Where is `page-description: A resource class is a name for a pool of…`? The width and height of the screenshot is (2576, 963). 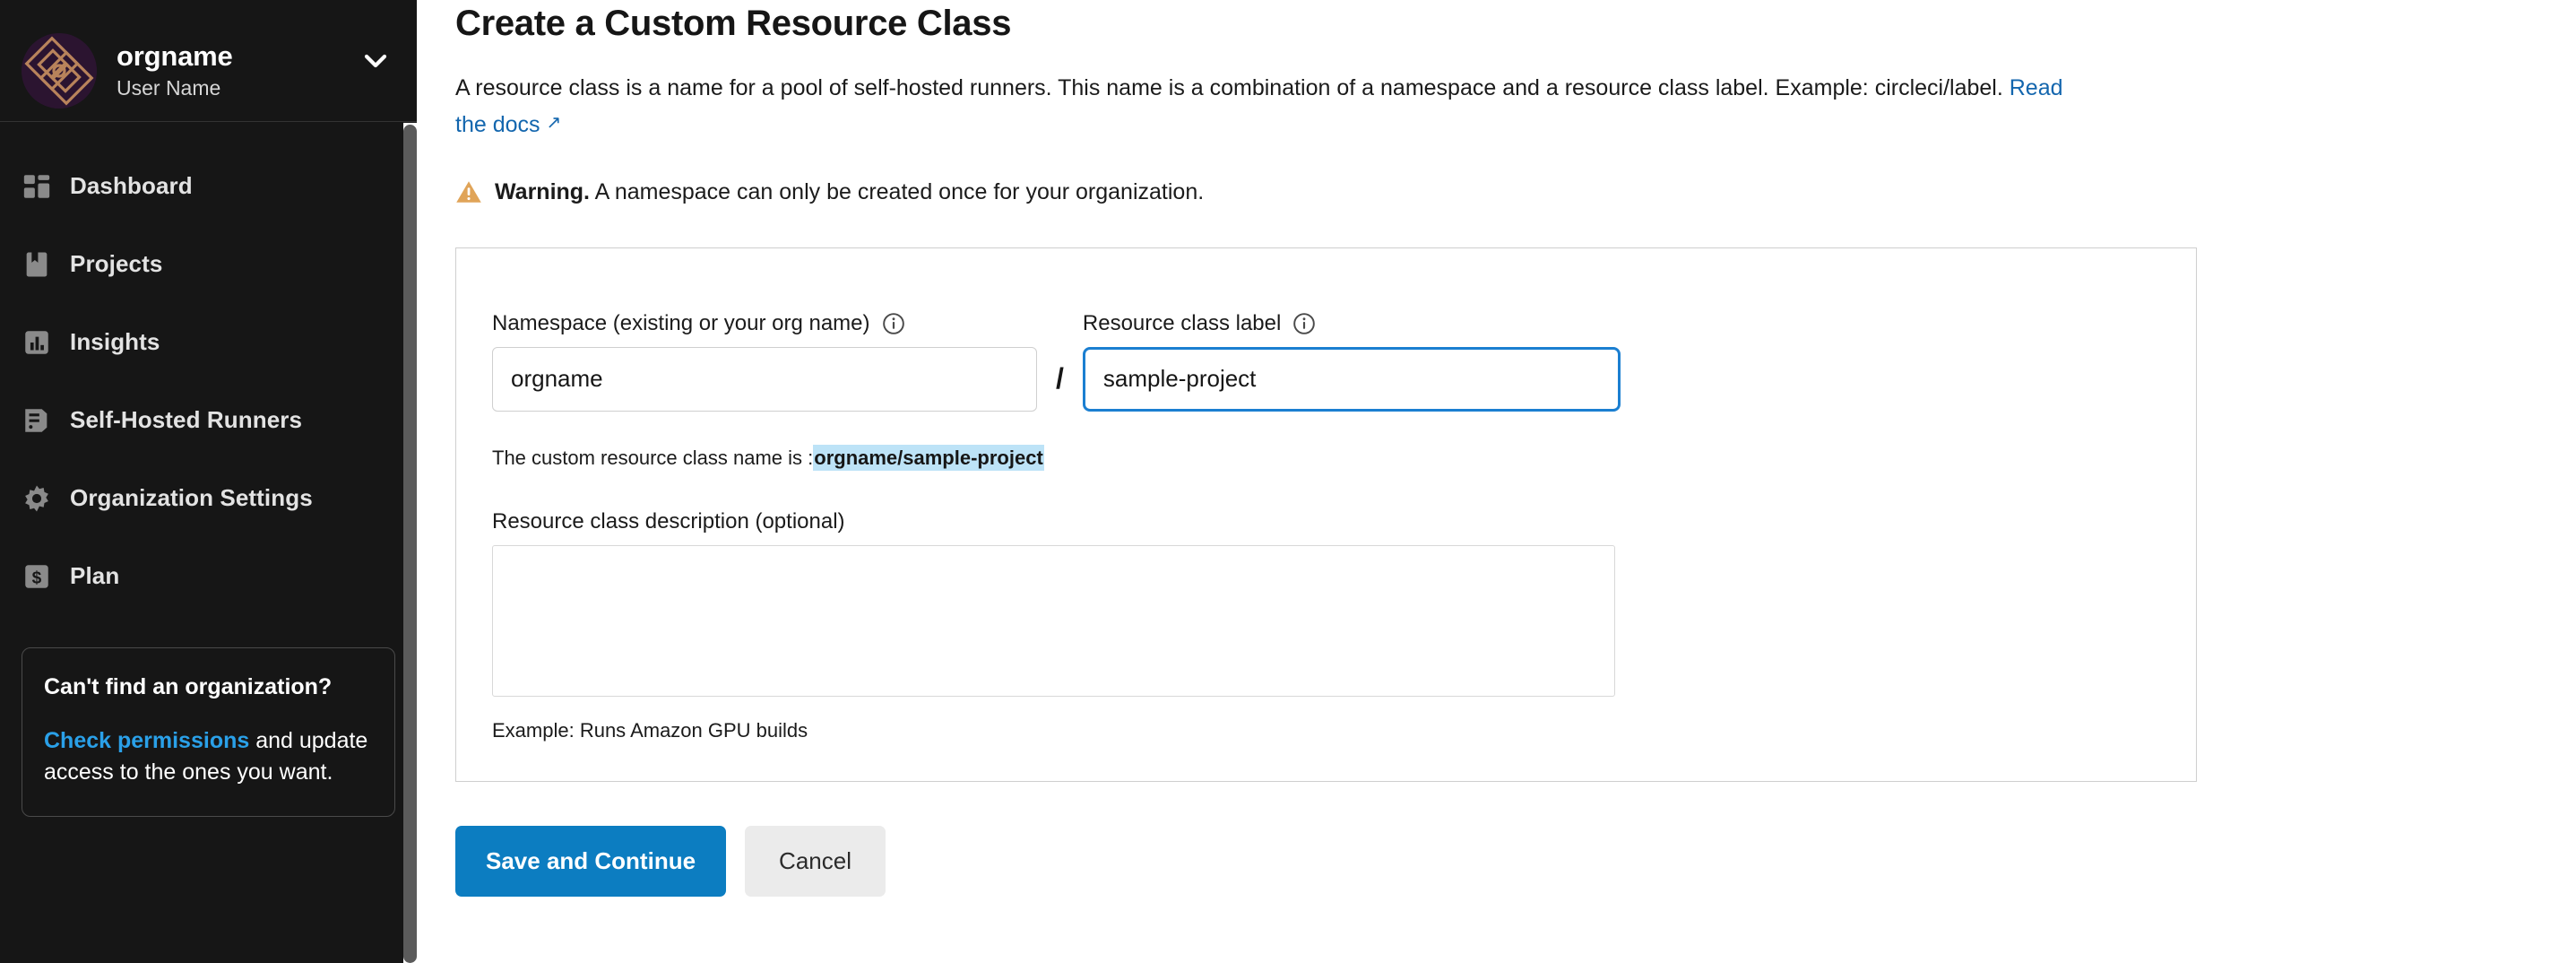
page-description: A resource class is a name for a pool of… is located at coordinates (1275, 106).